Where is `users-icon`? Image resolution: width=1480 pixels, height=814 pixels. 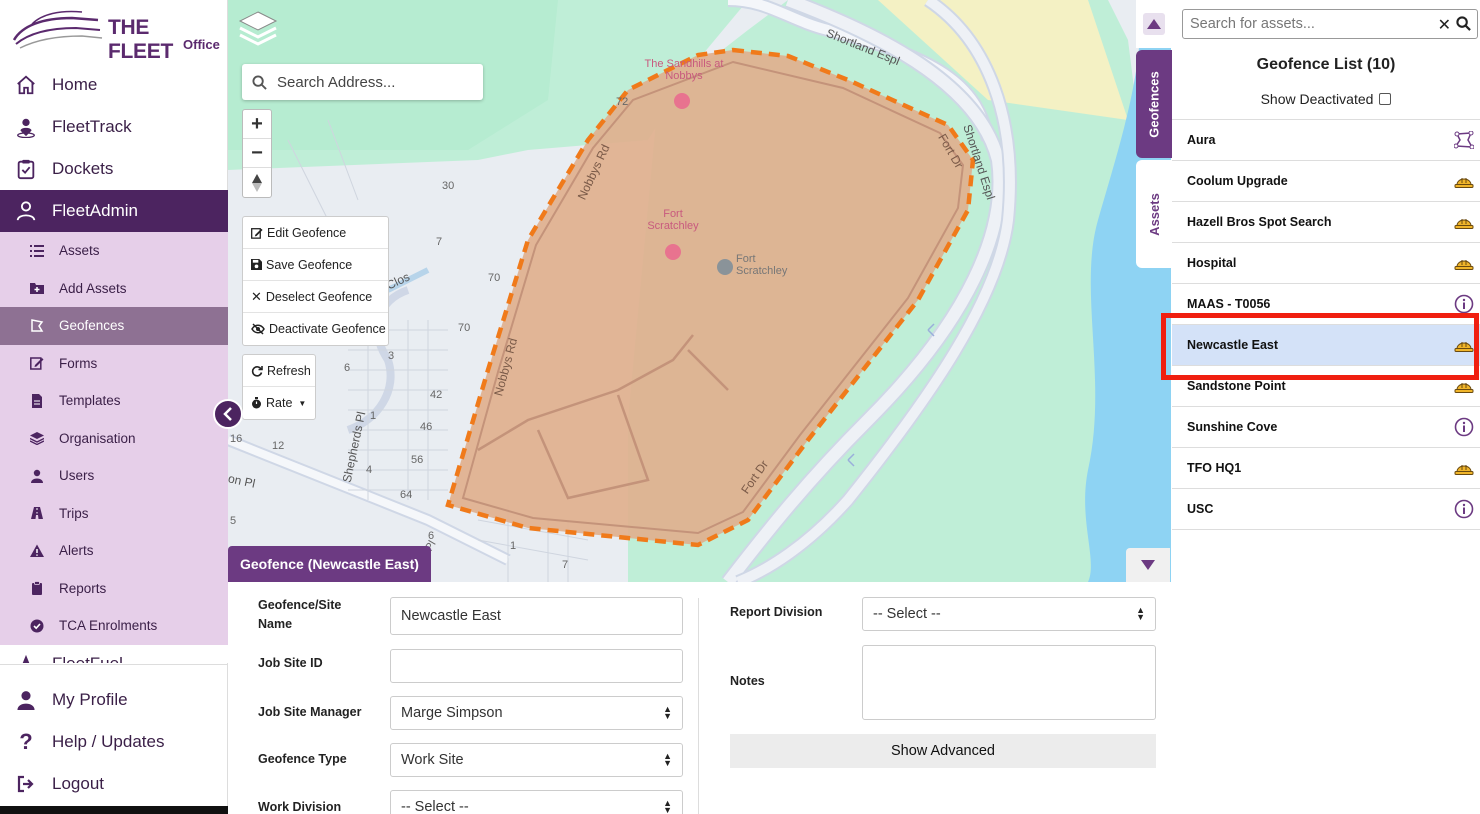 users-icon is located at coordinates (26, 211).